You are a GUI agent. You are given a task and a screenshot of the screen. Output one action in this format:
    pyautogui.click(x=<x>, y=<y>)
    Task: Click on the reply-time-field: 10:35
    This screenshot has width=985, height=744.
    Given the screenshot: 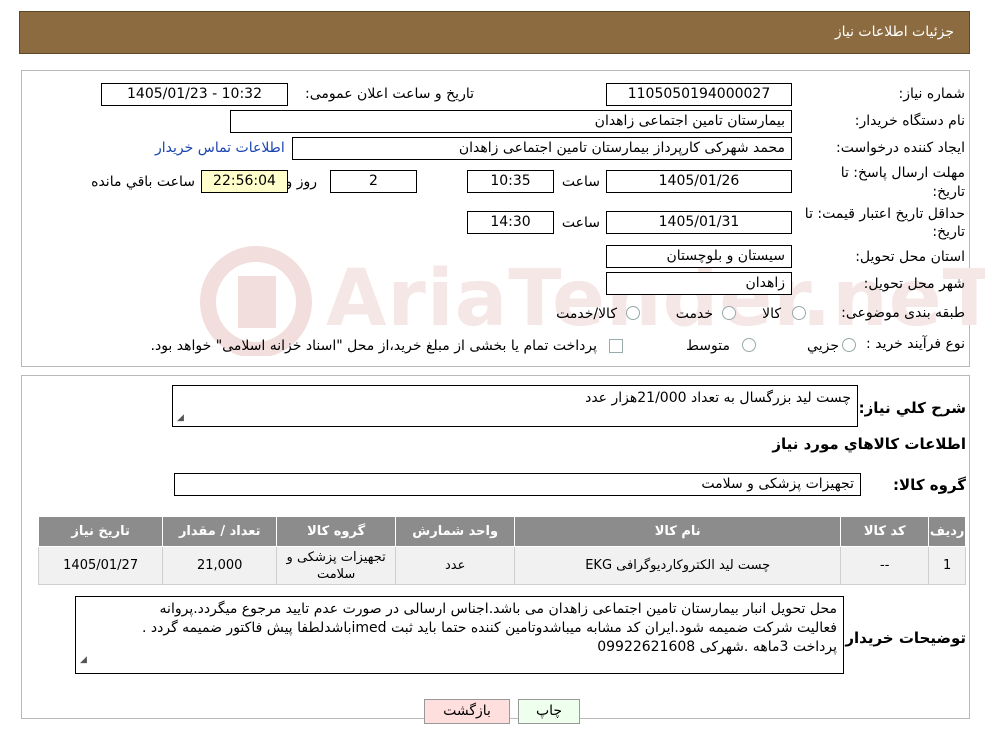 What is the action you would take?
    pyautogui.click(x=510, y=181)
    